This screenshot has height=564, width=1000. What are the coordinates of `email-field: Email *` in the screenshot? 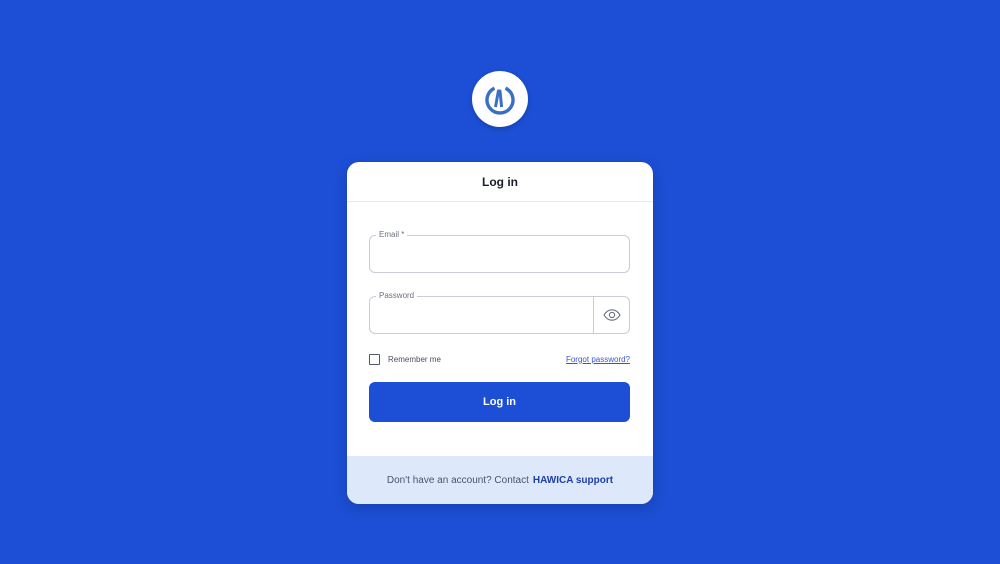 It's located at (499, 251).